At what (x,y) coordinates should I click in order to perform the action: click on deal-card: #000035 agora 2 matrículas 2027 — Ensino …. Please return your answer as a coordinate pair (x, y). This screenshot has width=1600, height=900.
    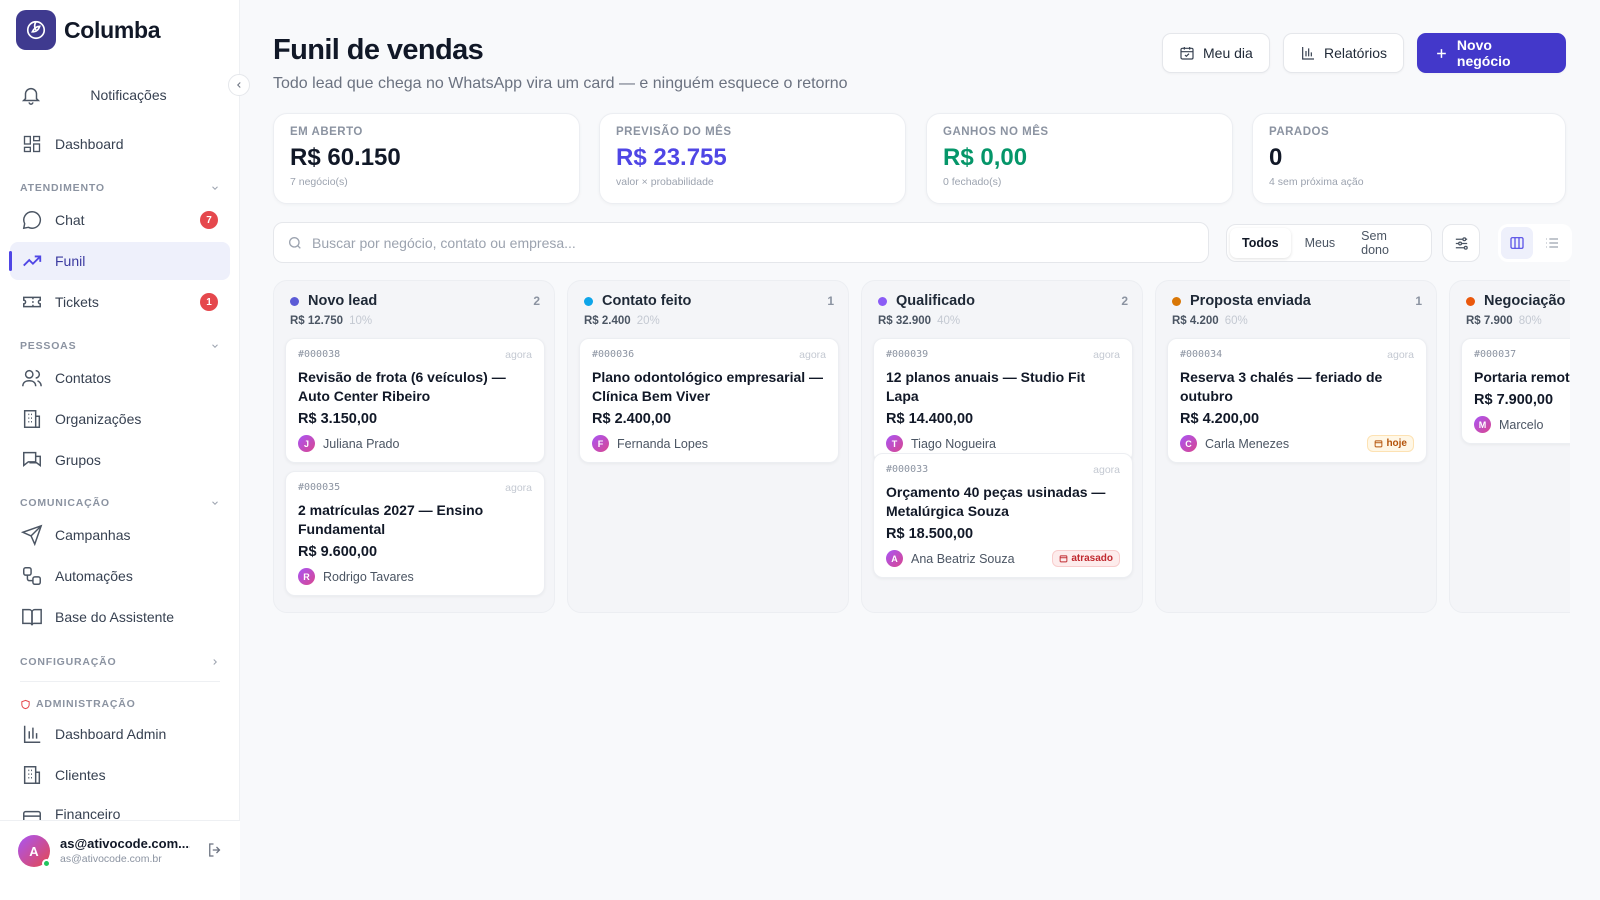
    Looking at the image, I should click on (415, 533).